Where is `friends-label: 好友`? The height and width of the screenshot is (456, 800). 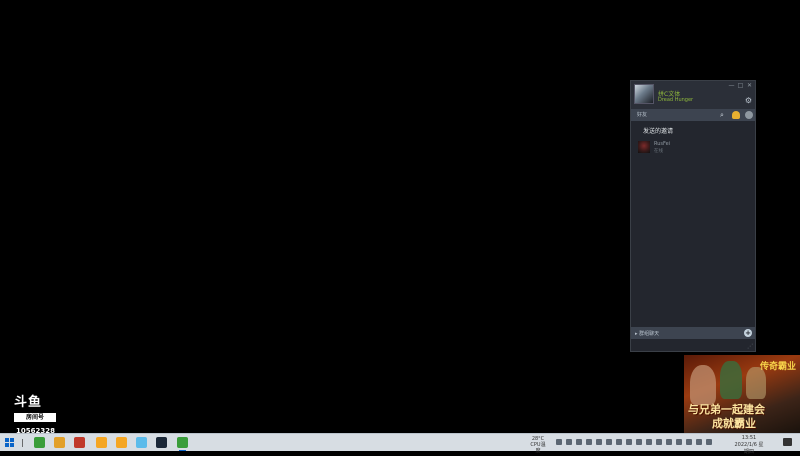 friends-label: 好友 is located at coordinates (642, 115).